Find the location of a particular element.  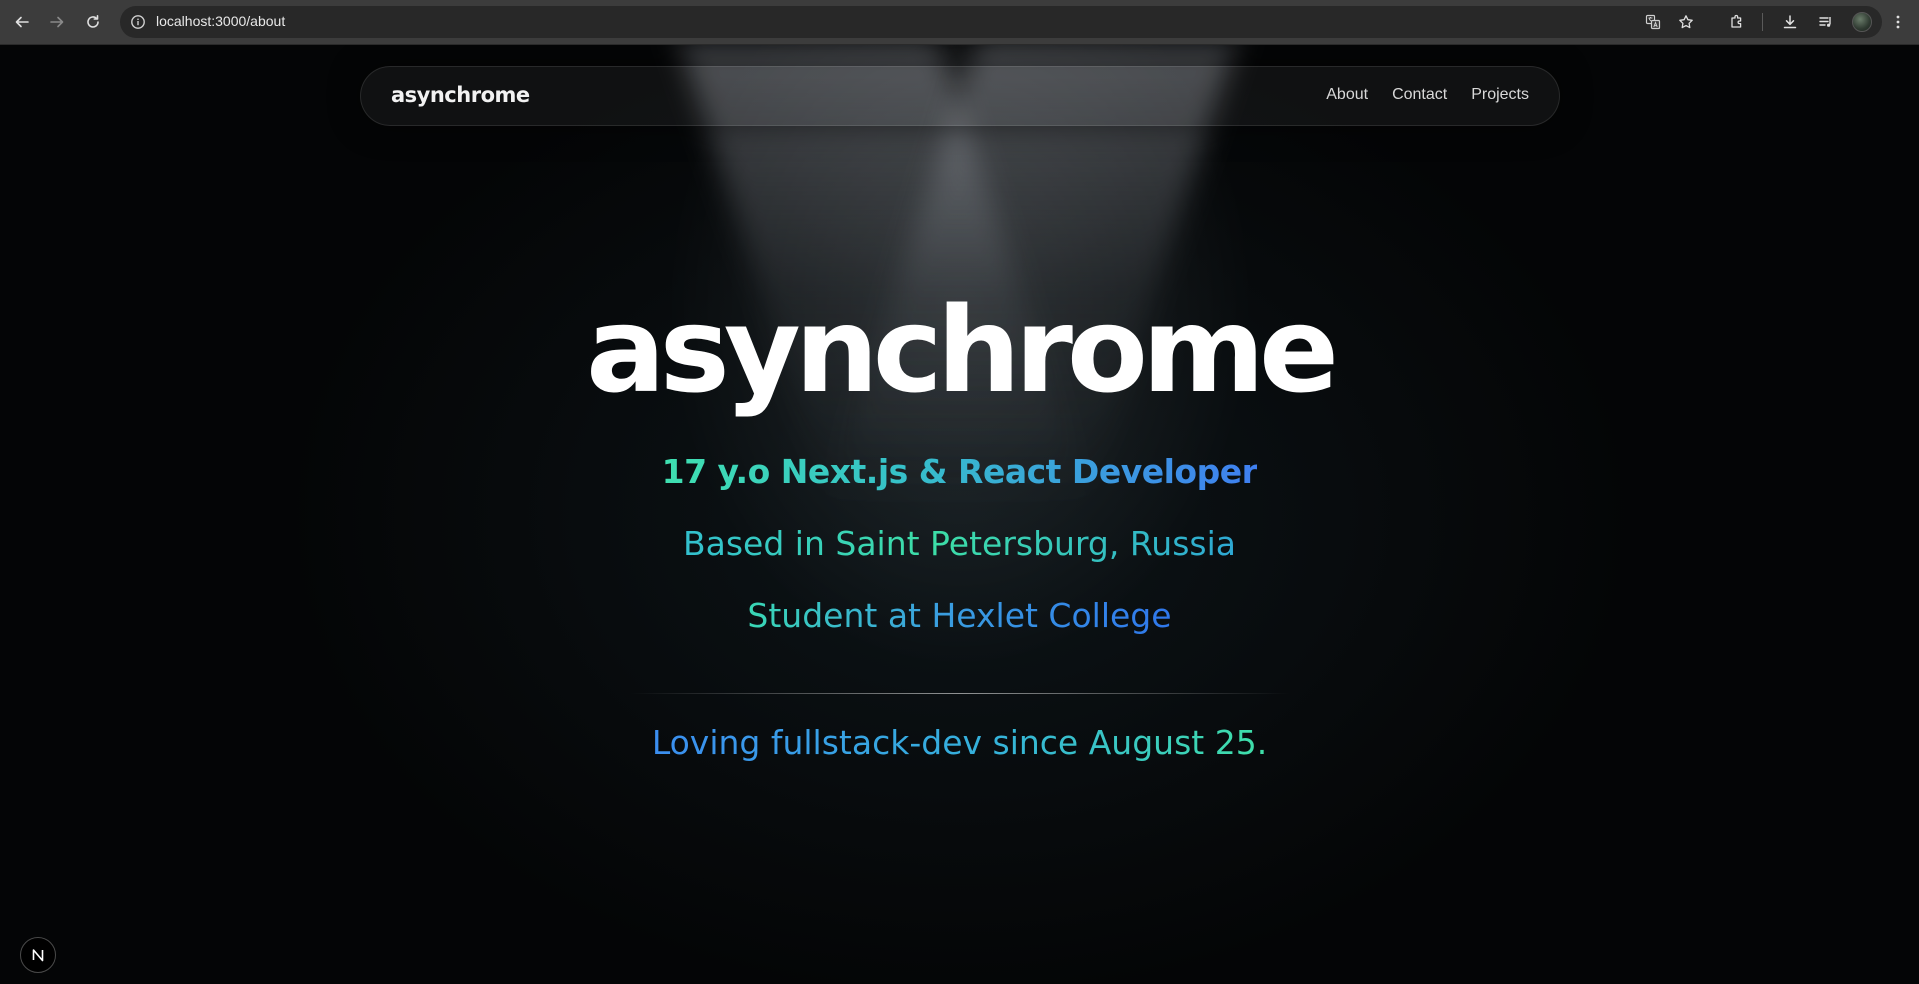

nav-link-about: About is located at coordinates (1347, 95).